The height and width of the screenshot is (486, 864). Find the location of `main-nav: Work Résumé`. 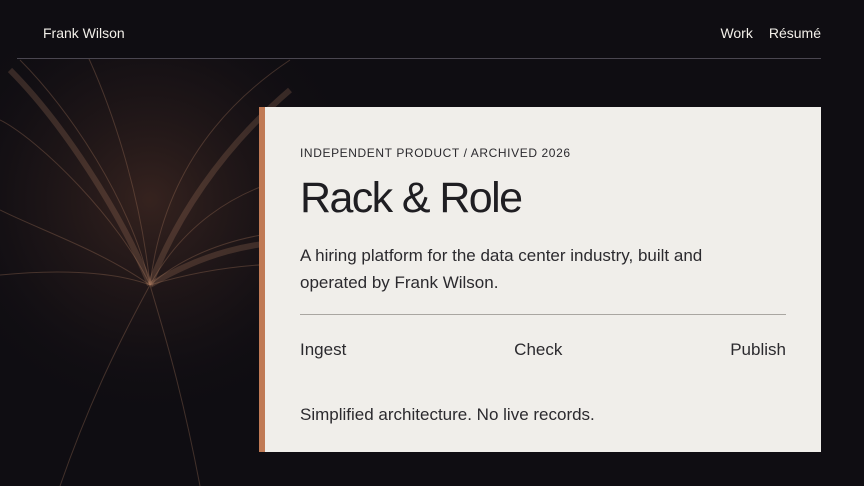

main-nav: Work Résumé is located at coordinates (770, 33).